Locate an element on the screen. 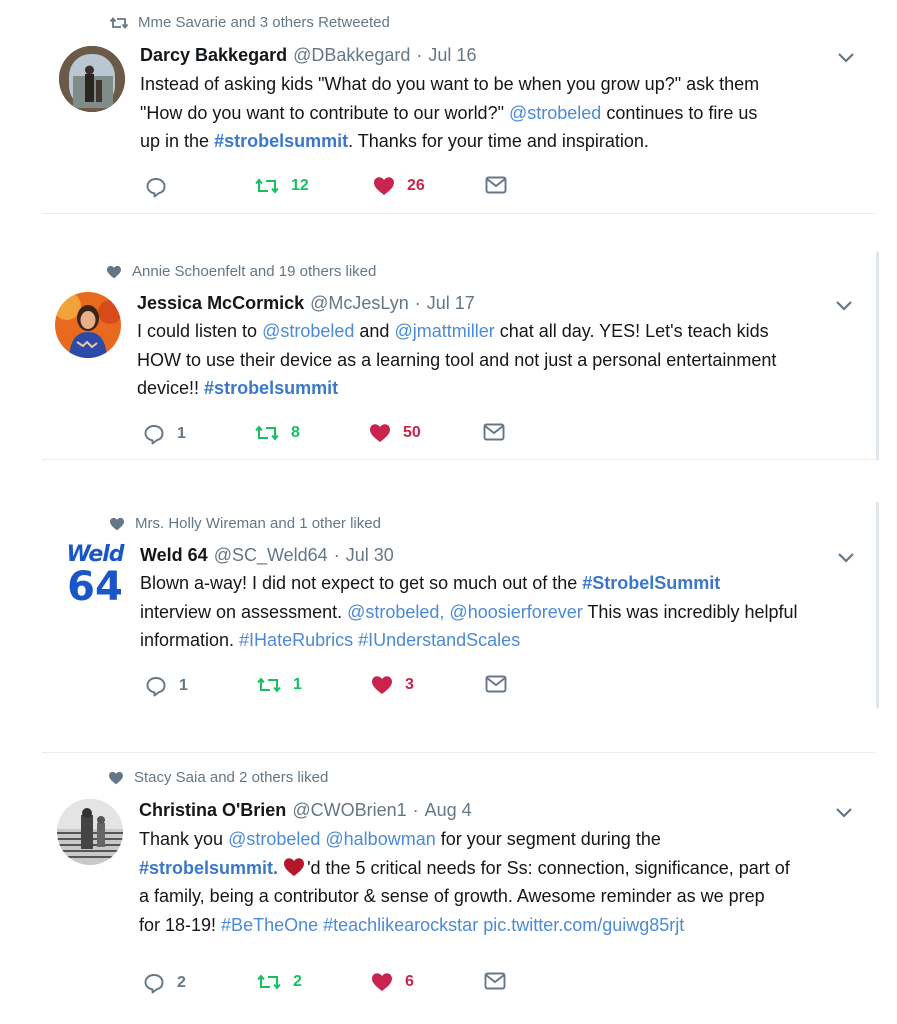  reply-button: 2 is located at coordinates (164, 983).